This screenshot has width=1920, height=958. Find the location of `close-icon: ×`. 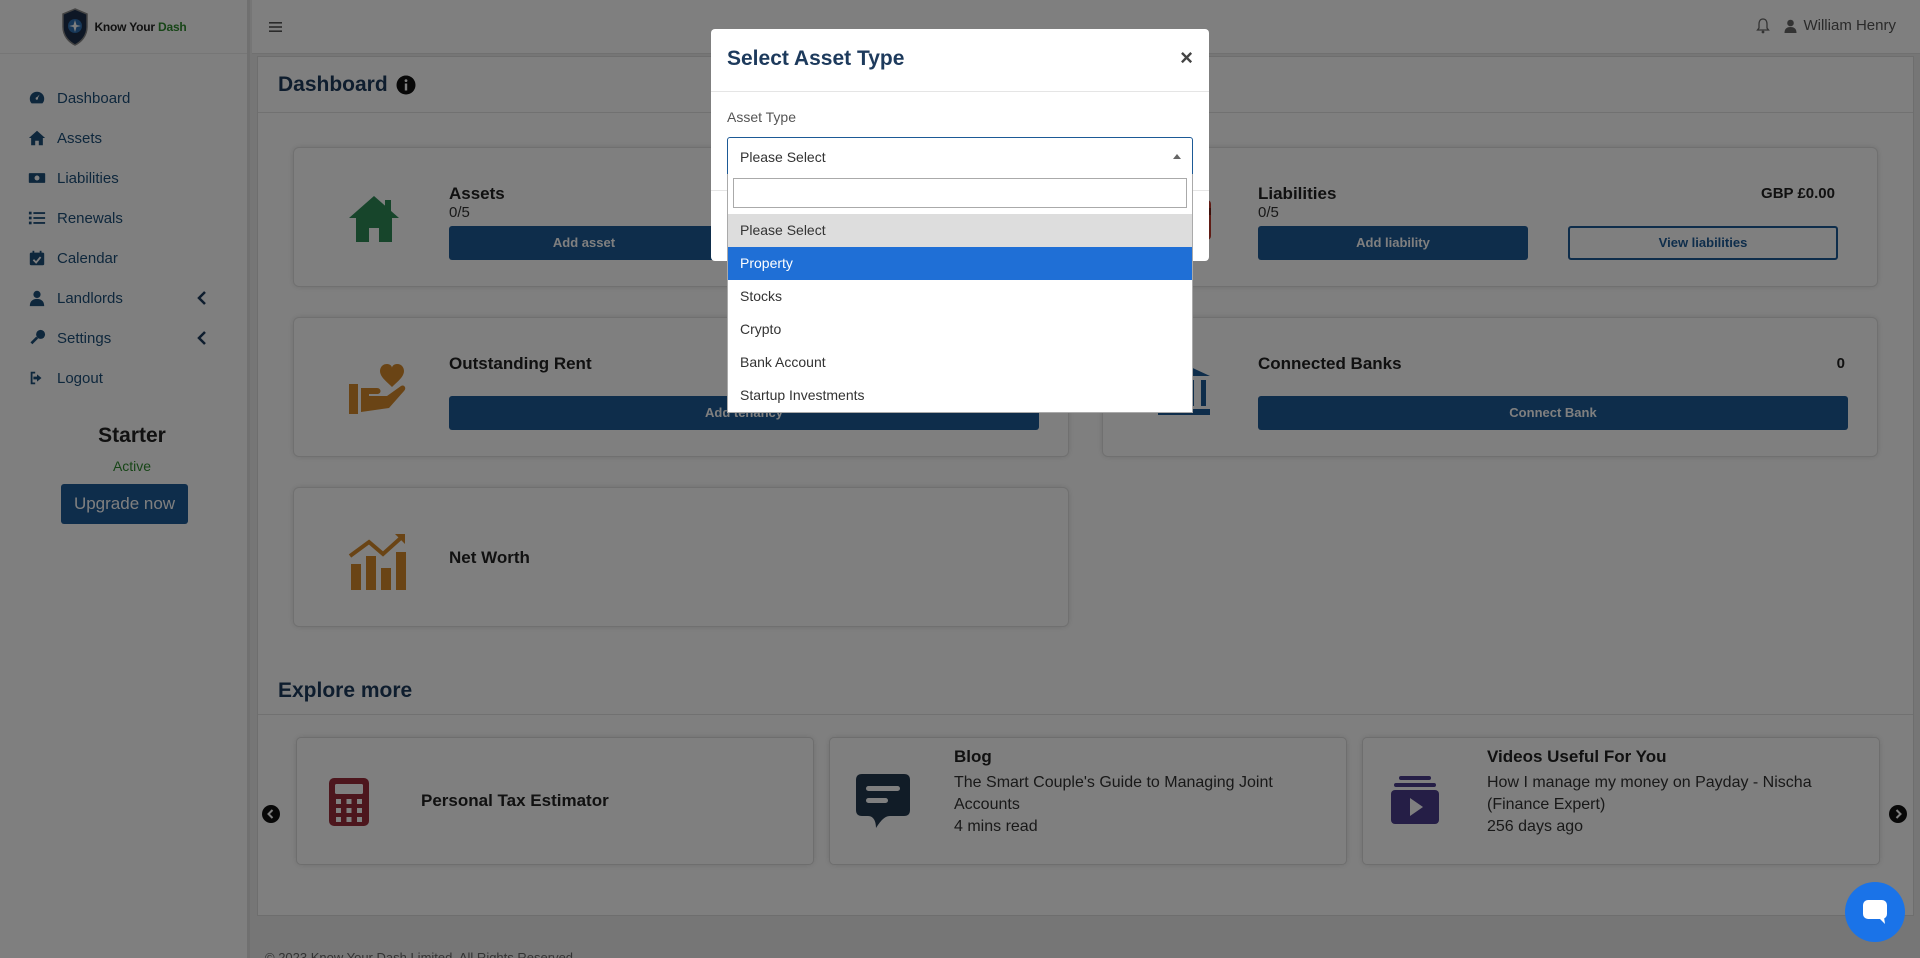

close-icon: × is located at coordinates (1186, 58).